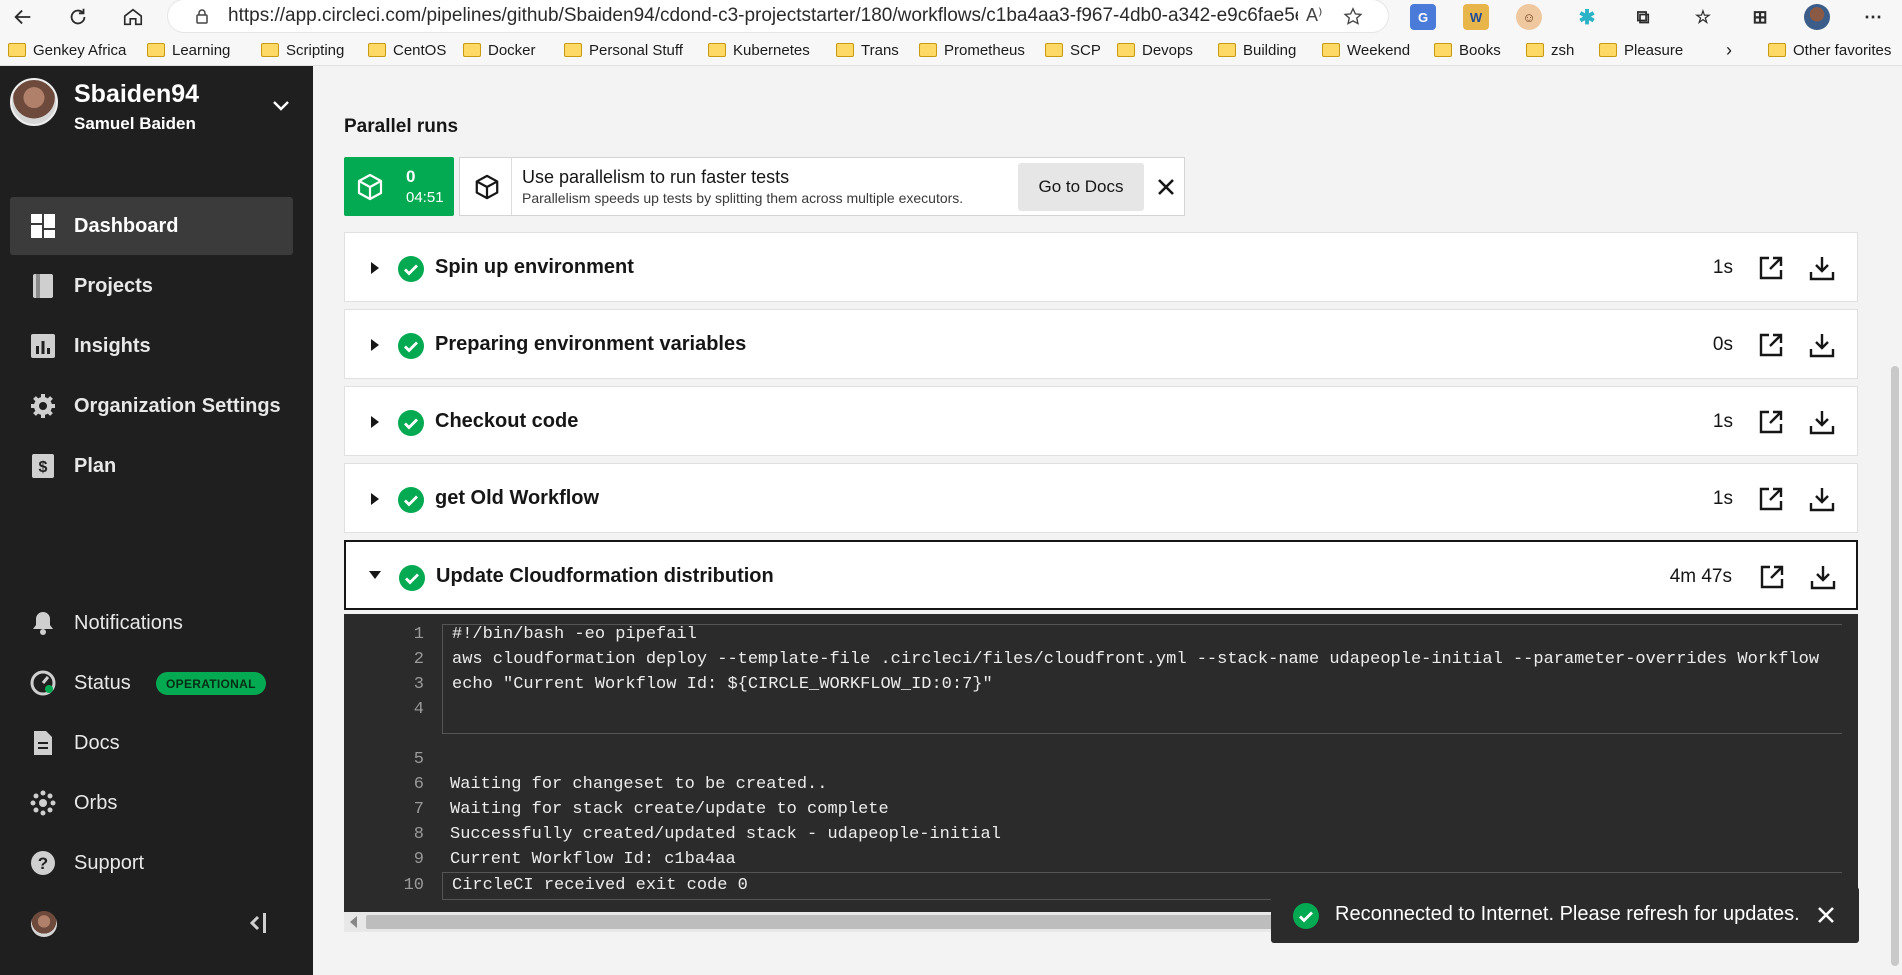  Describe the element at coordinates (375, 575) in the screenshot. I see `caret-down-icon` at that location.